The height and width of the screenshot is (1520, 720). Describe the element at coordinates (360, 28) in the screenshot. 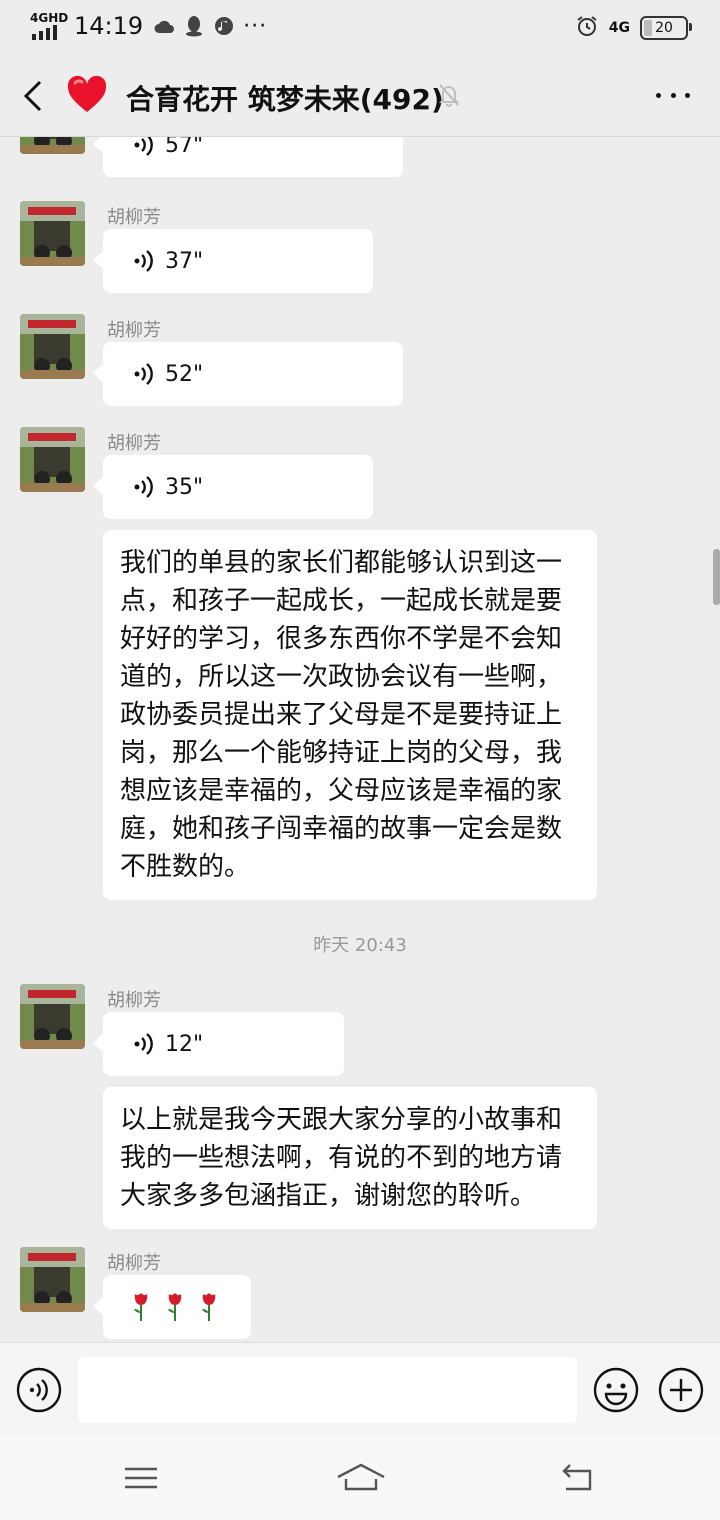

I see `status-bar: 4GHD 14:19 ··· 4G 20` at that location.